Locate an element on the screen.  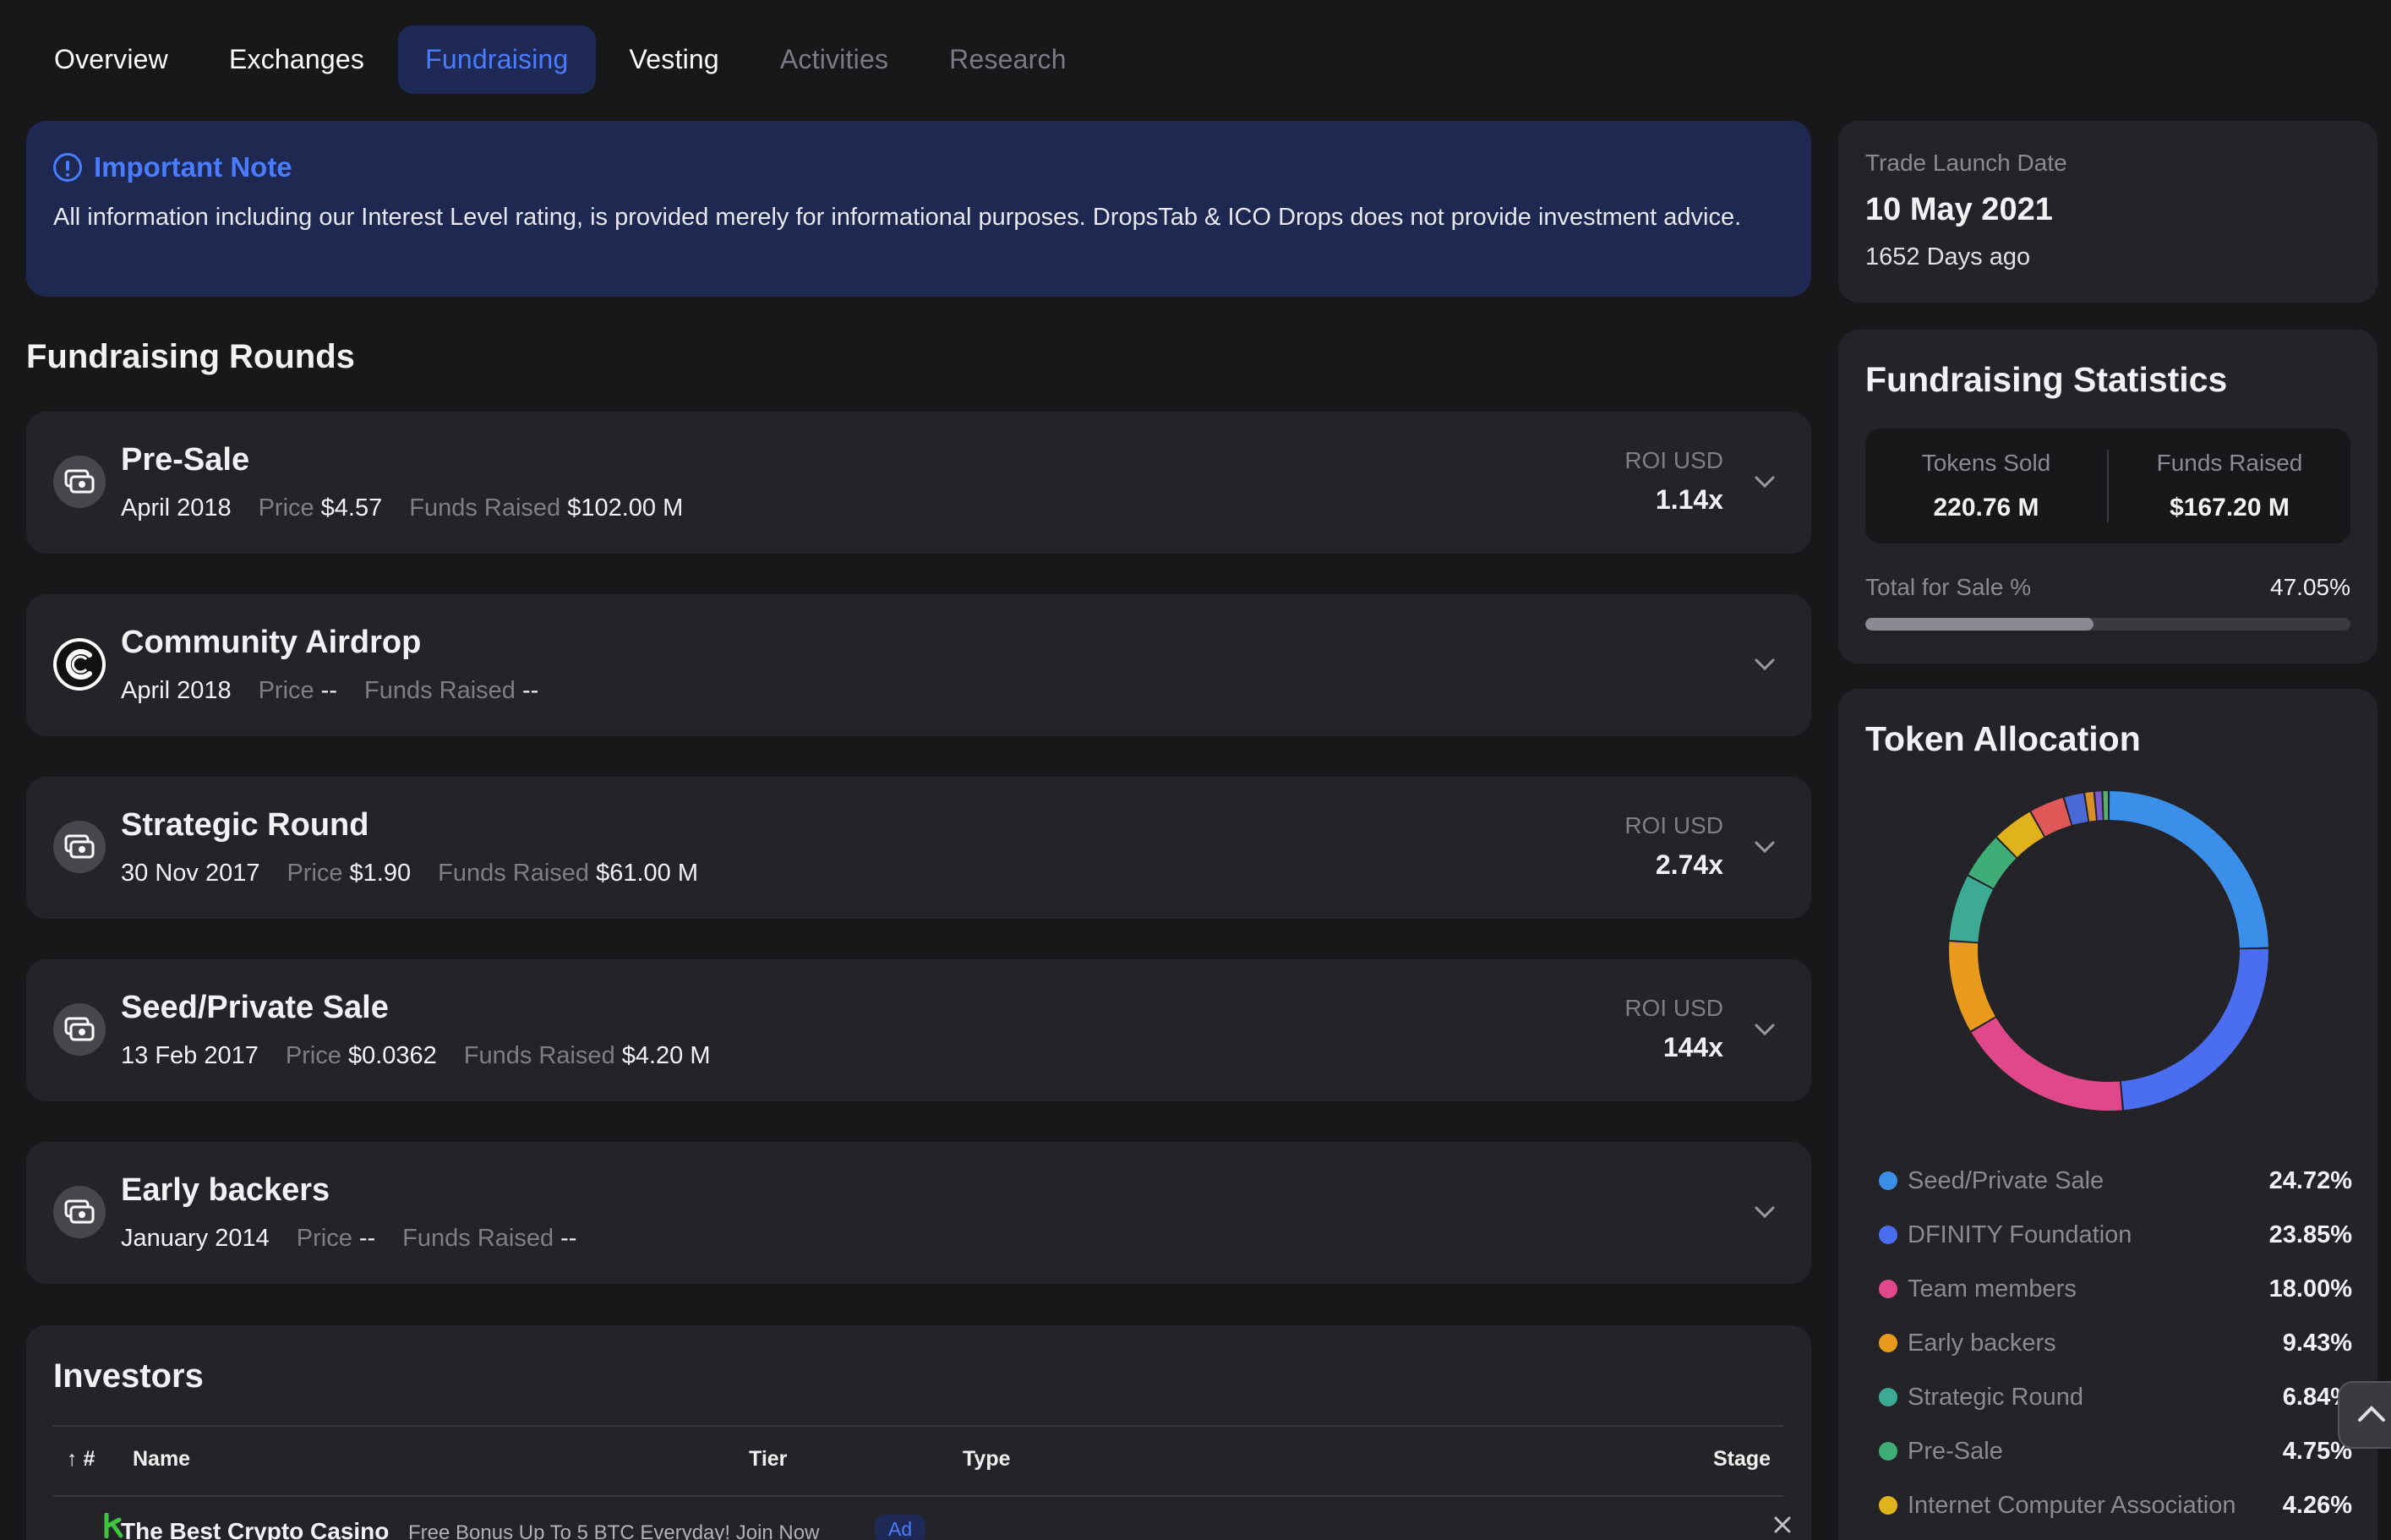
funds-raised-value: $167.20 M is located at coordinates (2230, 508).